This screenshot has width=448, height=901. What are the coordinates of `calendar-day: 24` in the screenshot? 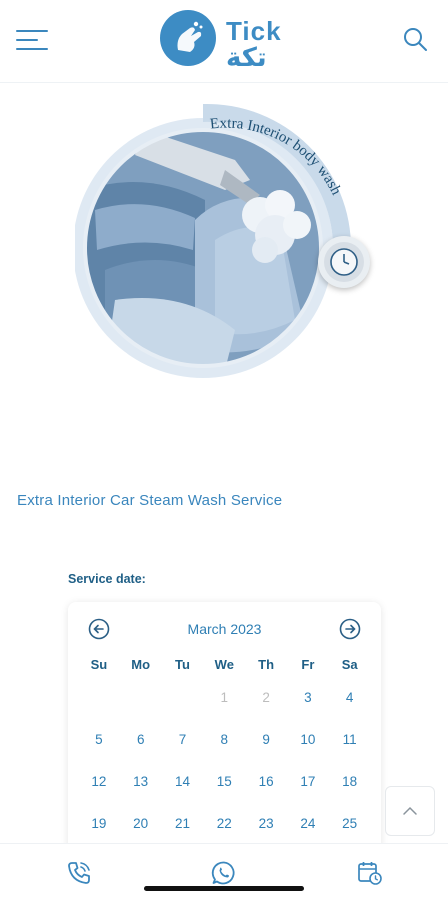 It's located at (308, 823).